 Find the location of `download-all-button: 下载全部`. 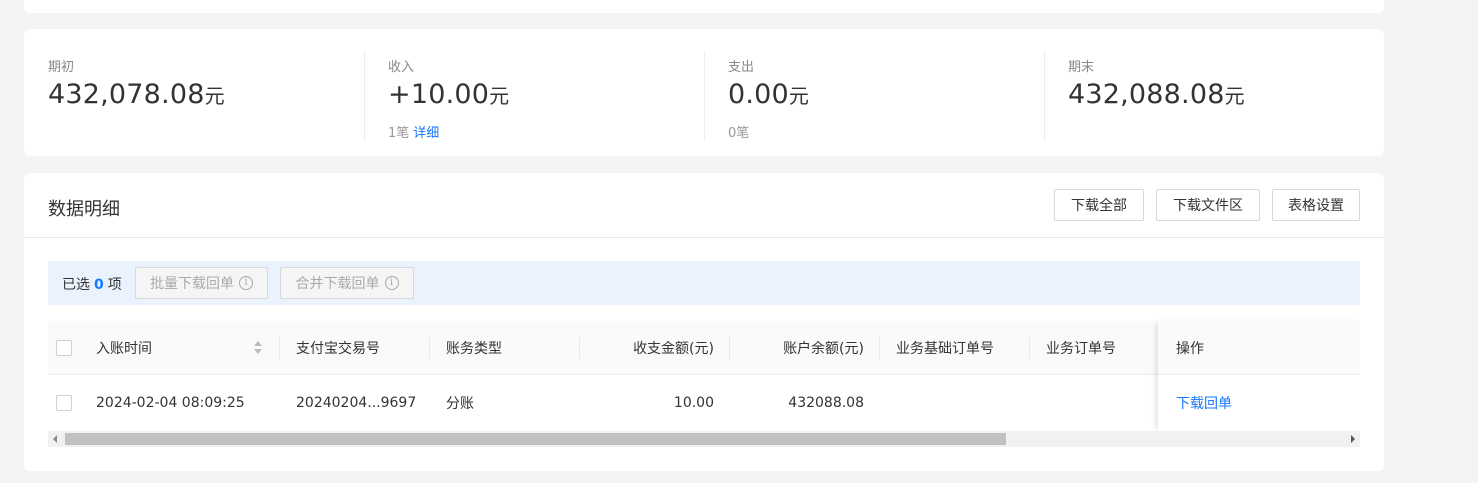

download-all-button: 下载全部 is located at coordinates (1099, 205).